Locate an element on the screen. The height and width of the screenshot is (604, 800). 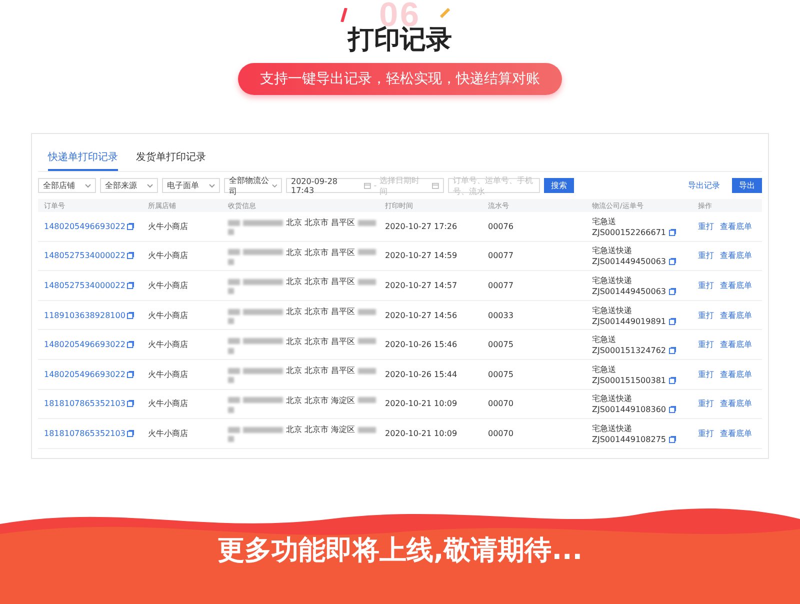
table-cell-text: 2020-10-26 15:46 is located at coordinates (421, 345).